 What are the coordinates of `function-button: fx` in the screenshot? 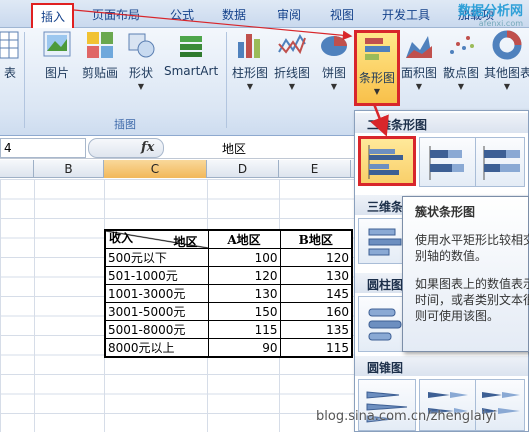 It's located at (126, 148).